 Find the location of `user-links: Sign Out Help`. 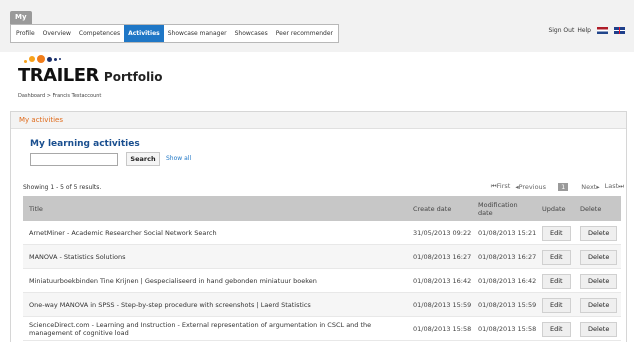

user-links: Sign Out Help is located at coordinates (586, 30).